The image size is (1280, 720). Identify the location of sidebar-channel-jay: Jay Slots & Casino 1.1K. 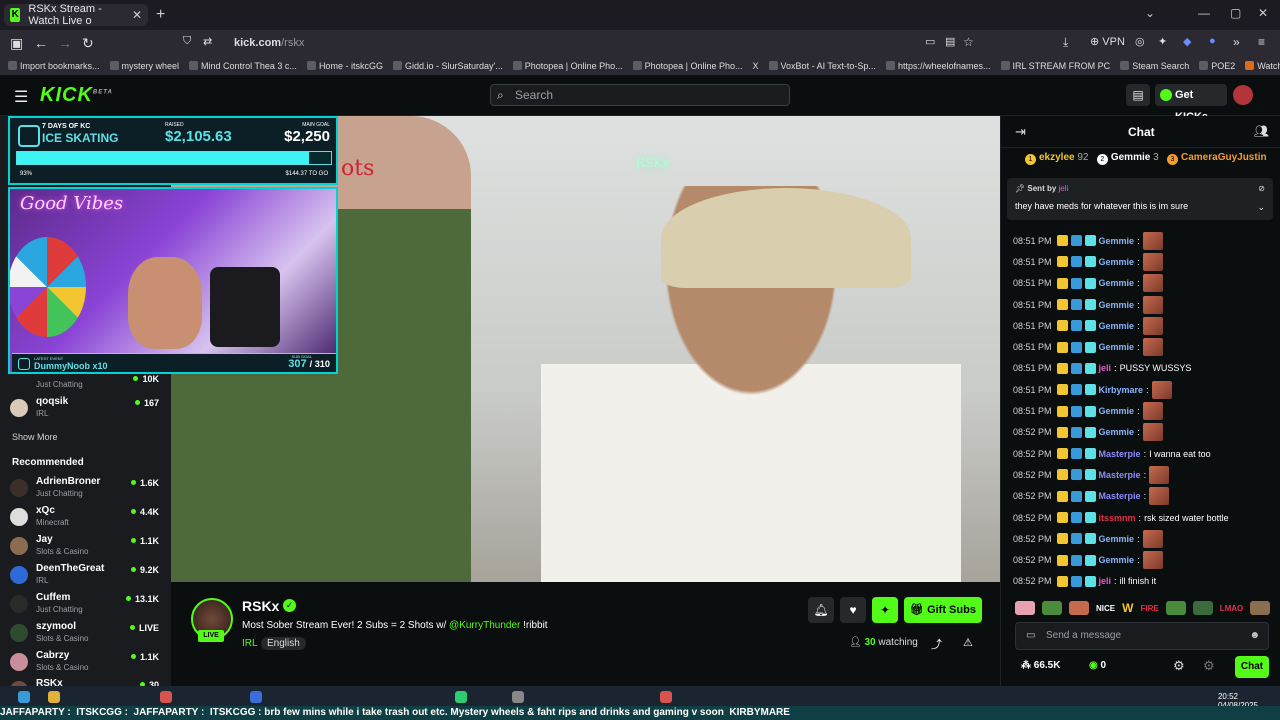
(87, 548).